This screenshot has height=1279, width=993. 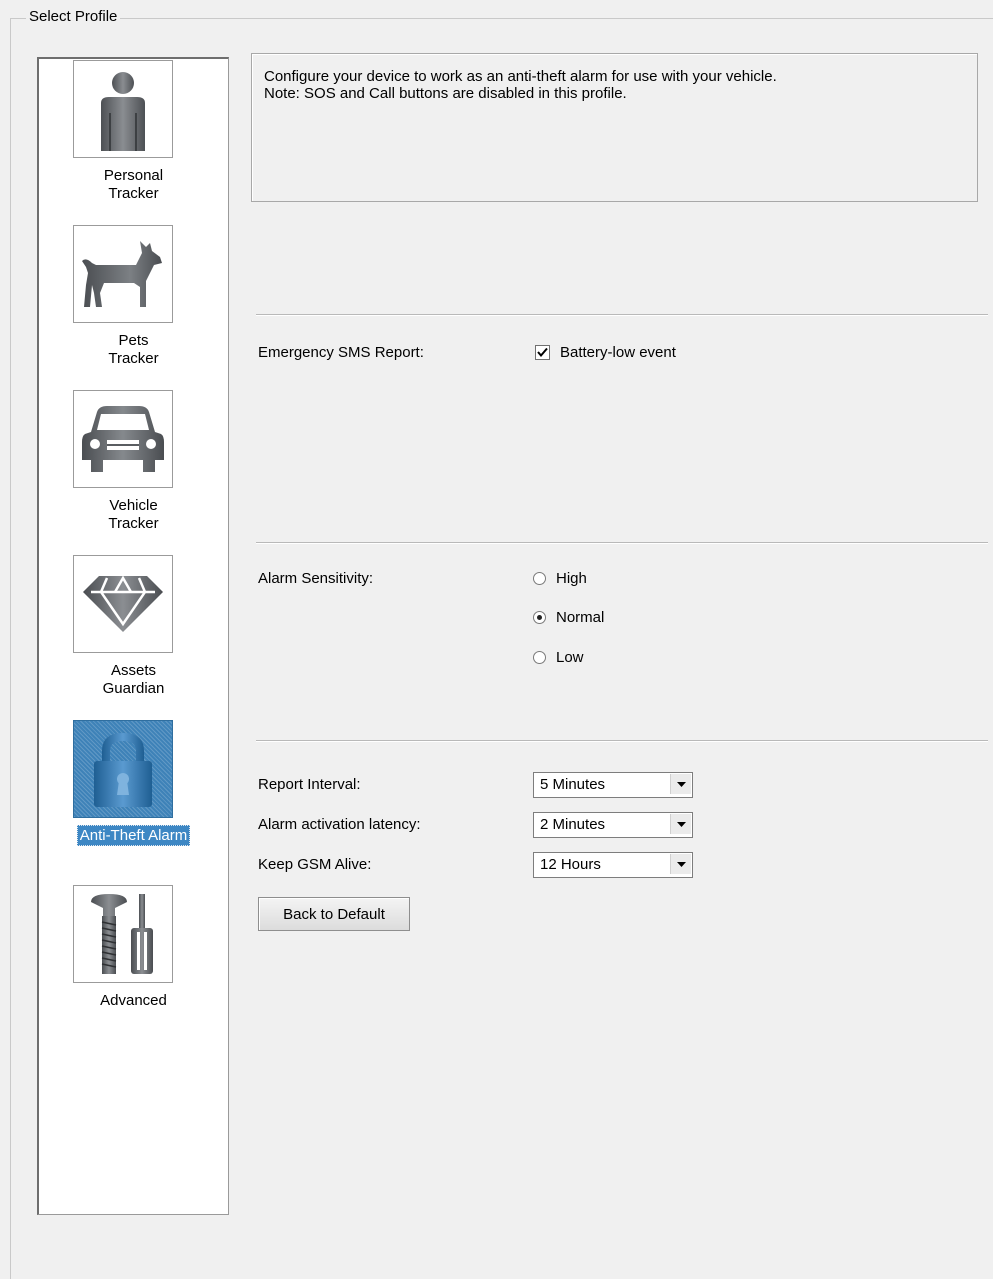 What do you see at coordinates (133, 349) in the screenshot?
I see `profile-label: Pets Tracker` at bounding box center [133, 349].